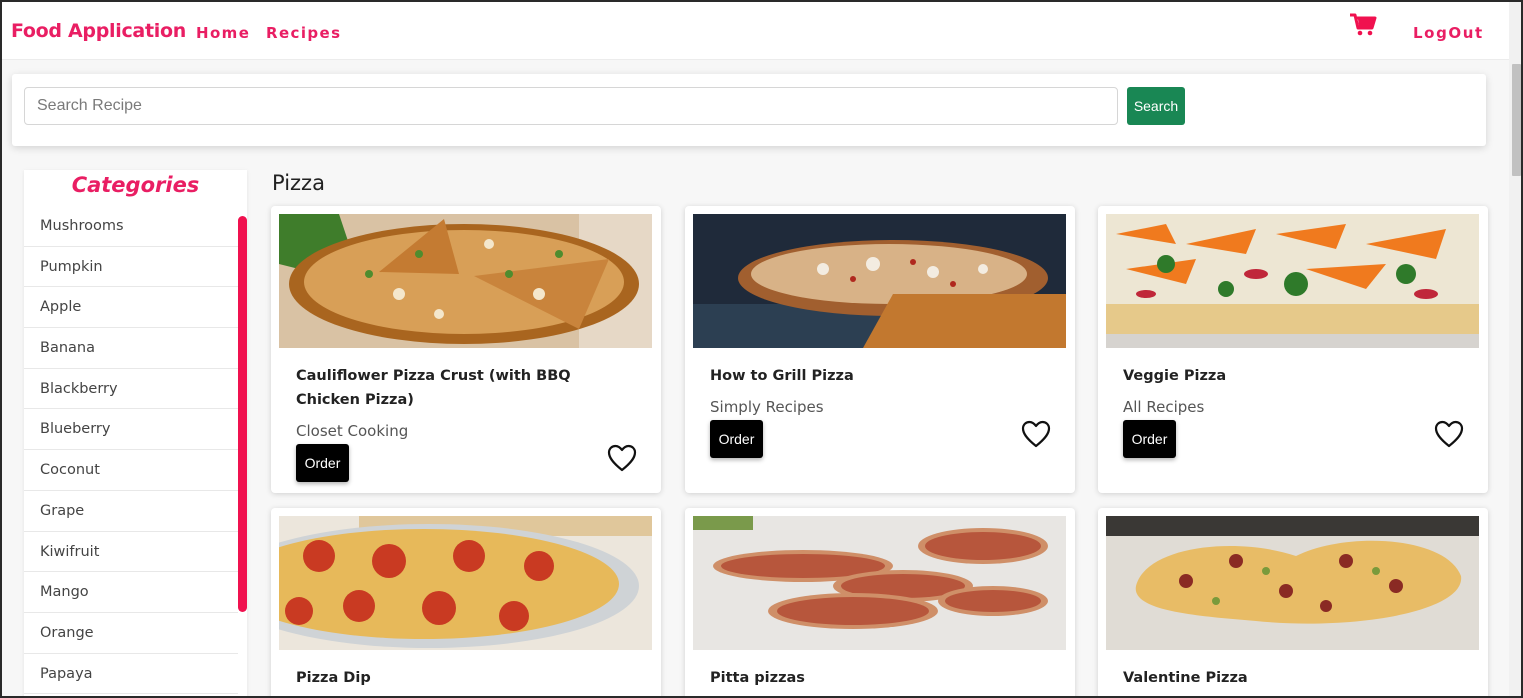 The height and width of the screenshot is (698, 1523). I want to click on category-item-mushrooms: Mushrooms, so click(131, 226).